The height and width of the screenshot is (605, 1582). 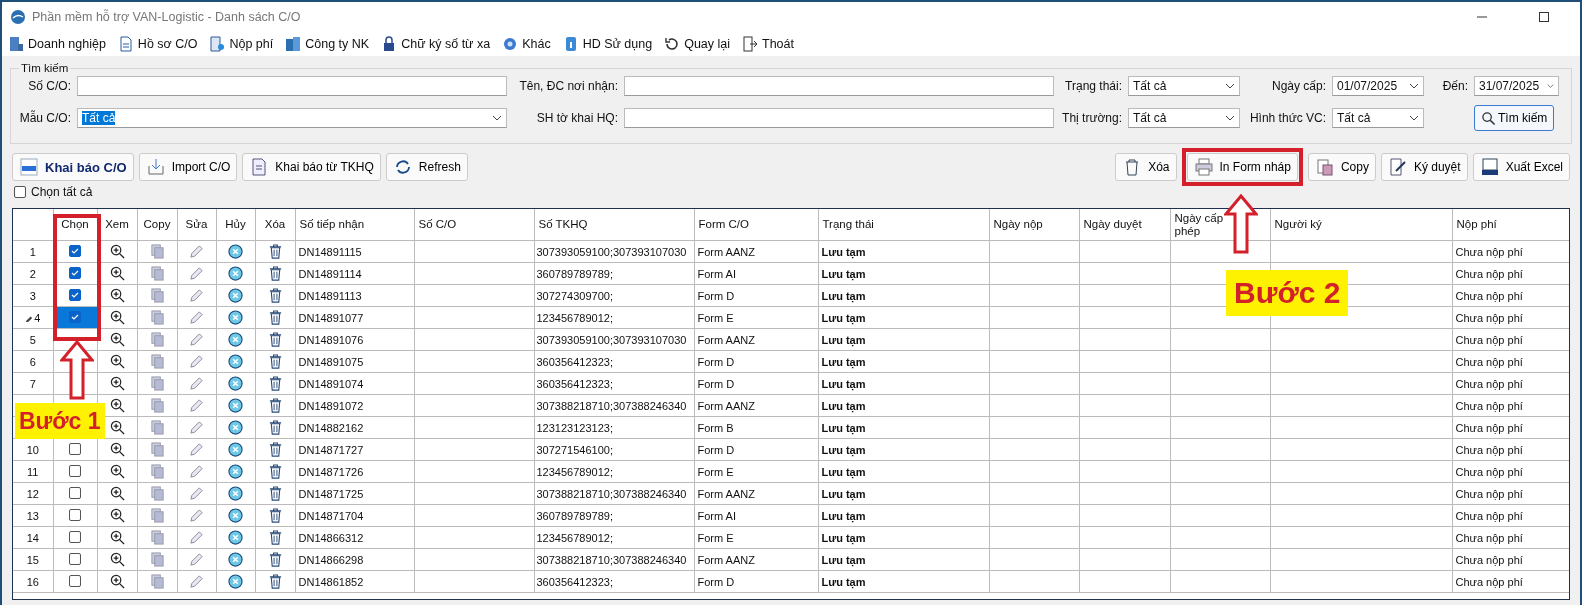 I want to click on toolbar-button: In Form nháp, so click(x=1242, y=167).